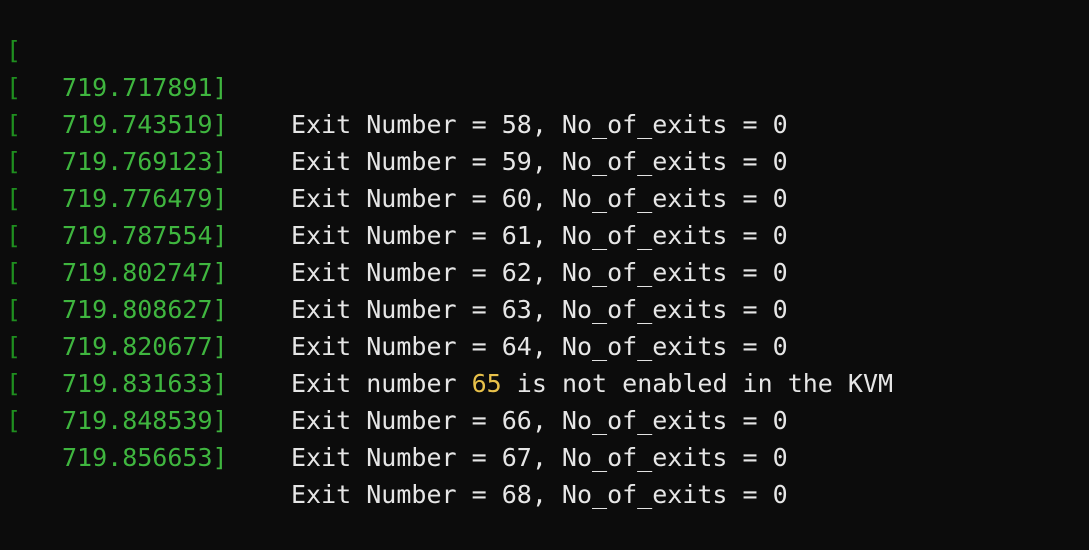 The image size is (1089, 550). What do you see at coordinates (539, 457) in the screenshot?
I see `log-message: Exit Number = 67, No_of_exits = 0` at bounding box center [539, 457].